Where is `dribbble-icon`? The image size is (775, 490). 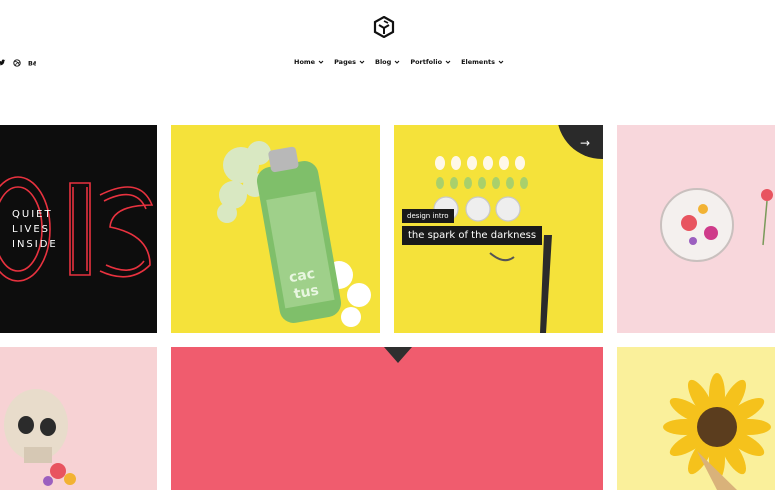 dribbble-icon is located at coordinates (17, 63).